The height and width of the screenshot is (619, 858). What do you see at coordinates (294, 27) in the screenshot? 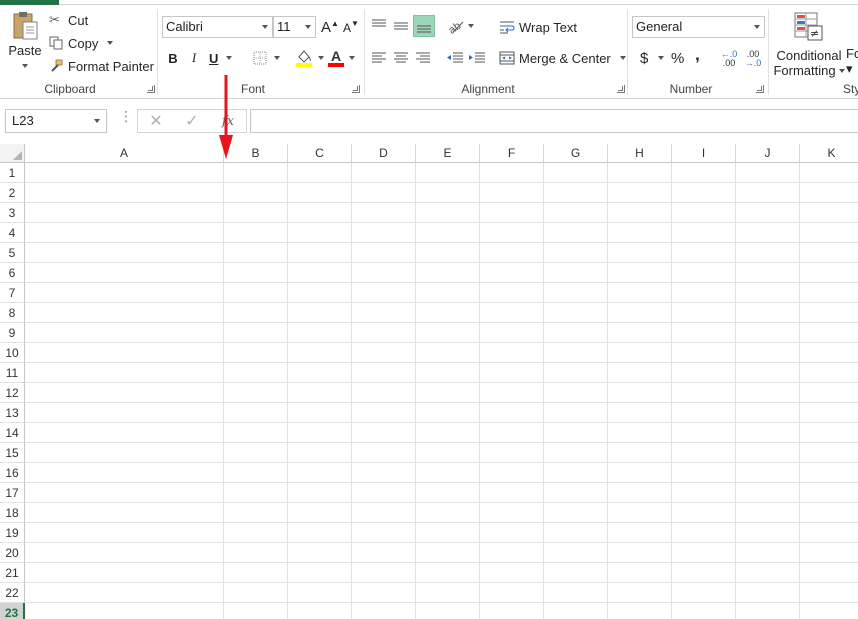
I see `font-size-select: 11` at bounding box center [294, 27].